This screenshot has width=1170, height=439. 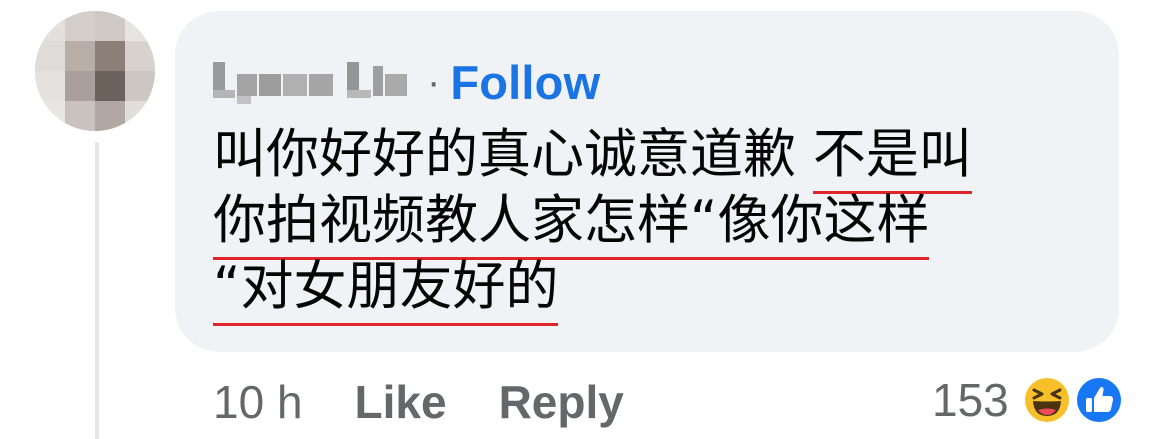 I want to click on blurred-name-image, so click(x=310, y=83).